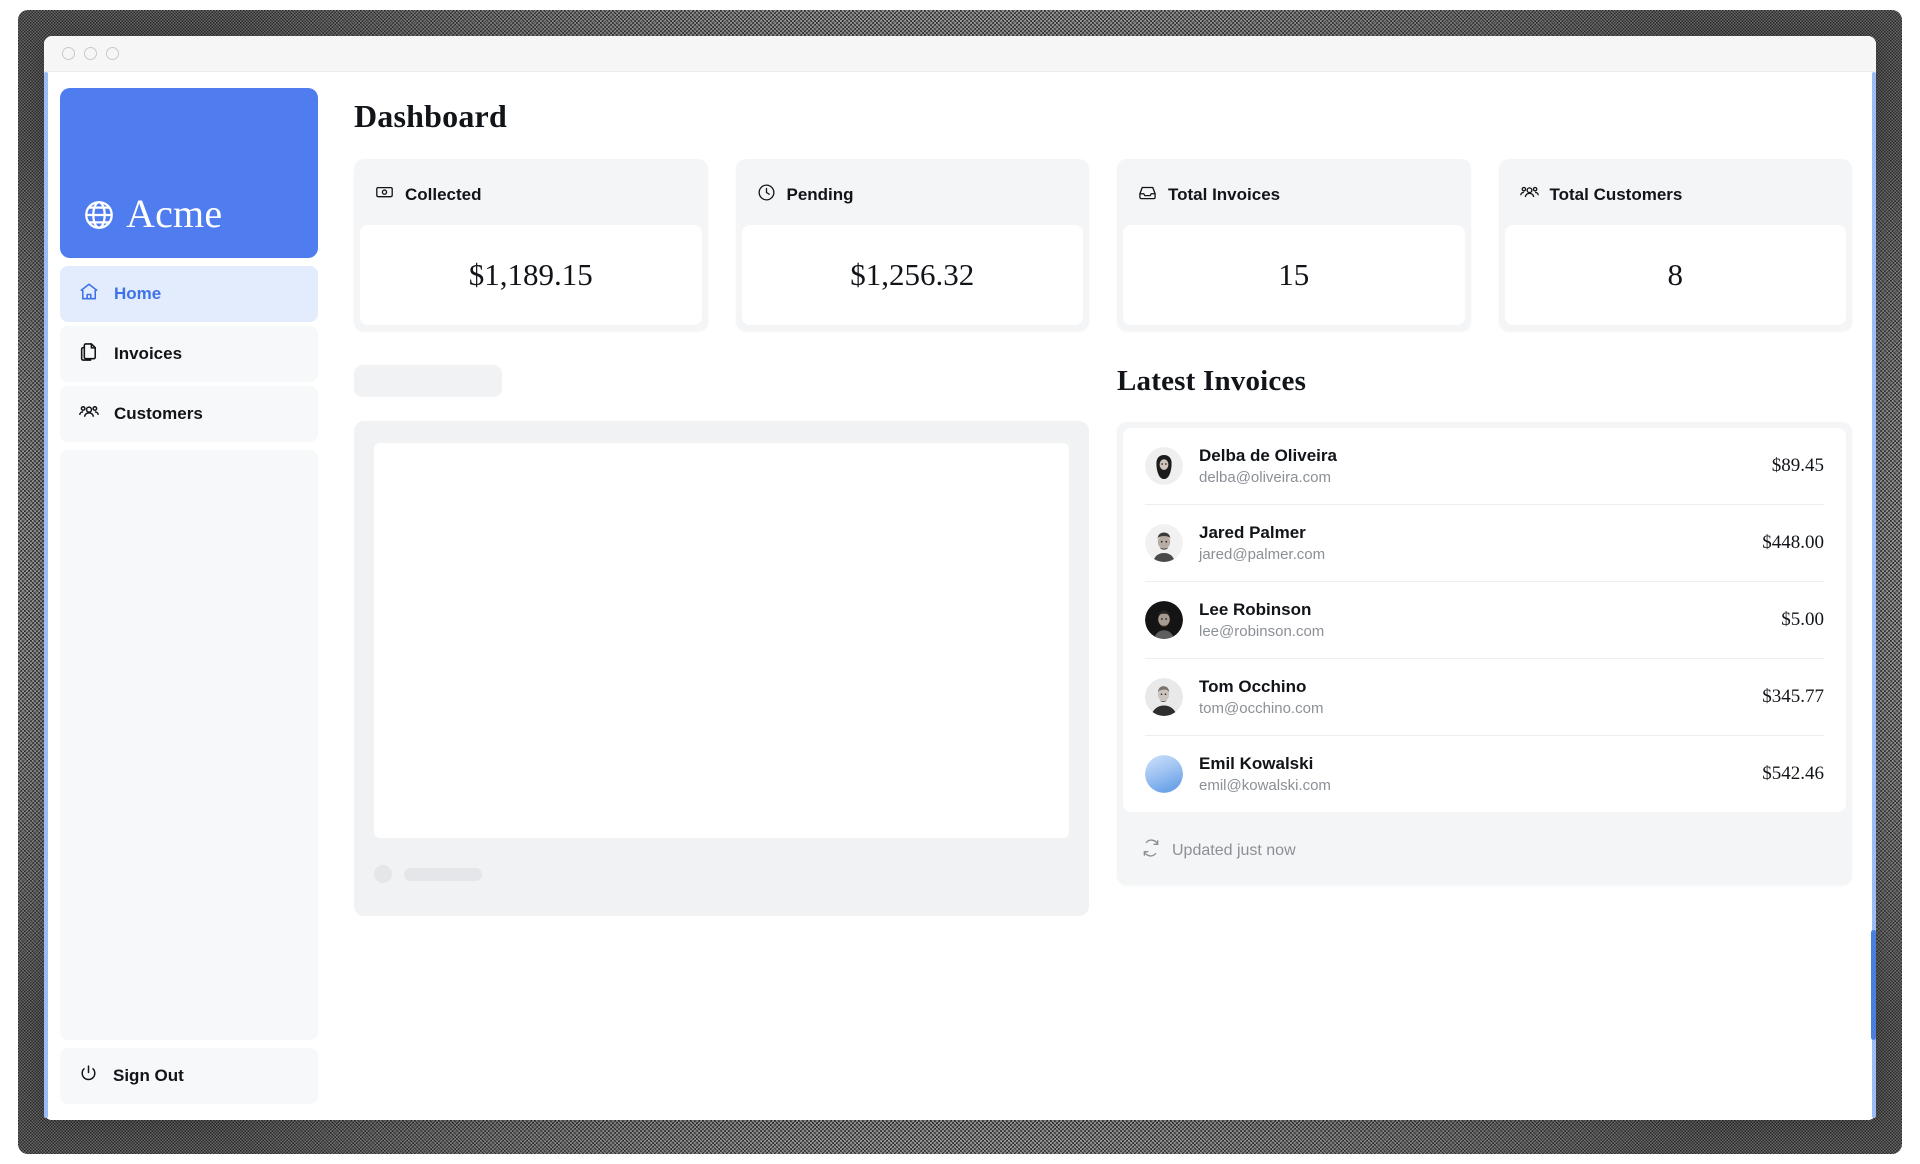  What do you see at coordinates (99, 215) in the screenshot?
I see `globe-icon` at bounding box center [99, 215].